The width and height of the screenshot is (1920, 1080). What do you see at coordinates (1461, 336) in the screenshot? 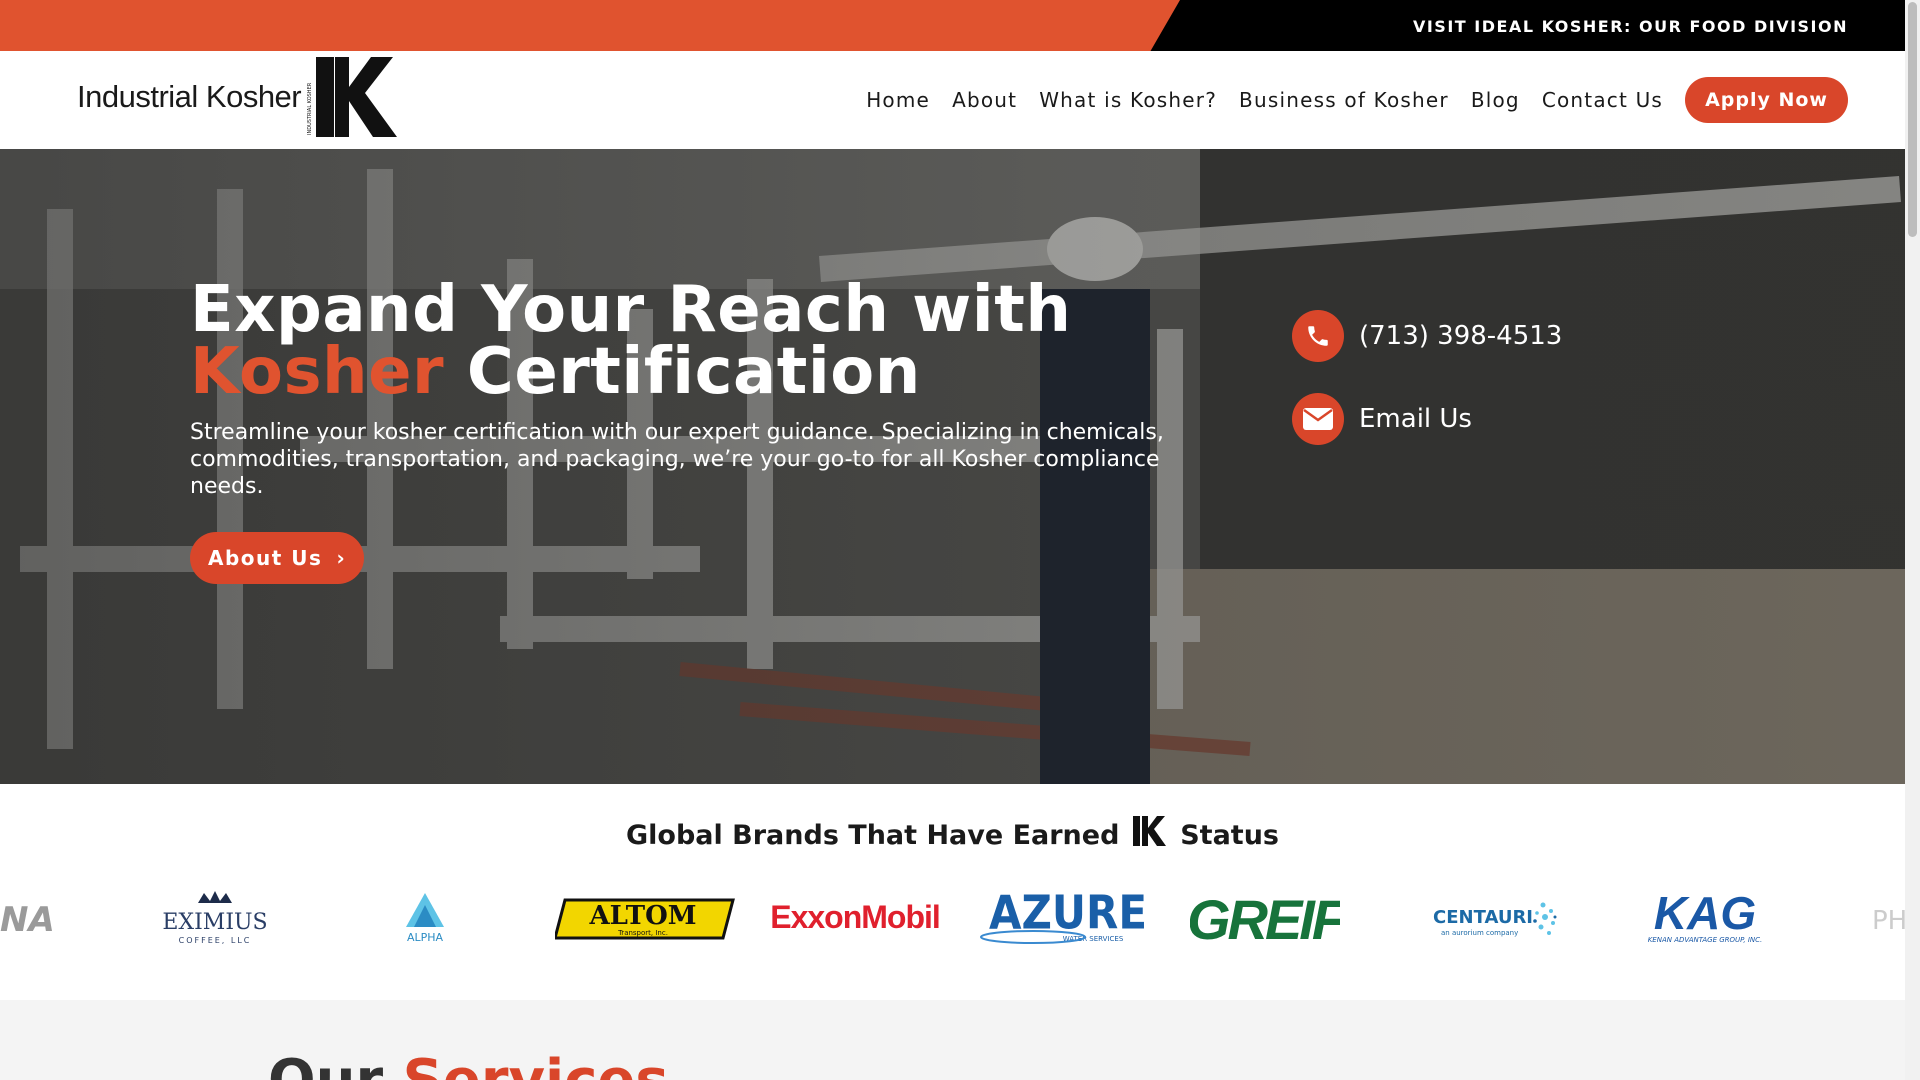
I see `phone-number: (713) 398-4513` at bounding box center [1461, 336].